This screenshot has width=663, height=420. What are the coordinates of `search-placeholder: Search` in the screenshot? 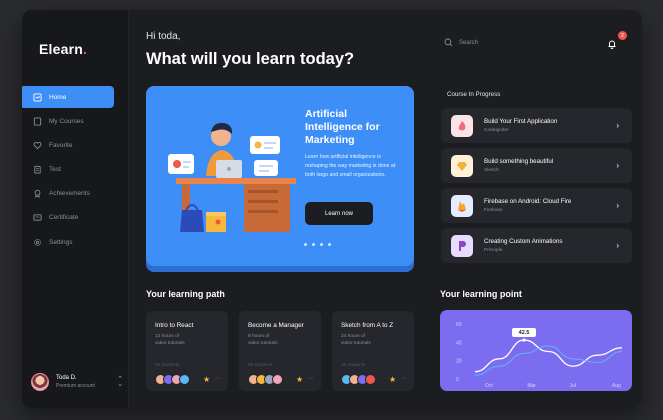 It's located at (469, 42).